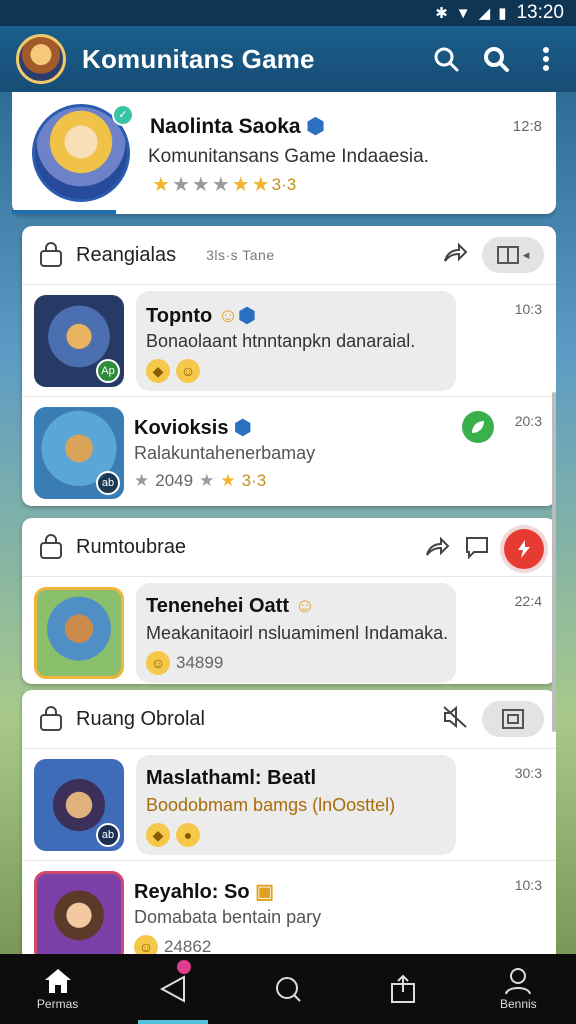 Image resolution: width=576 pixels, height=1024 pixels. I want to click on grid-toggle-button, so click(513, 719).